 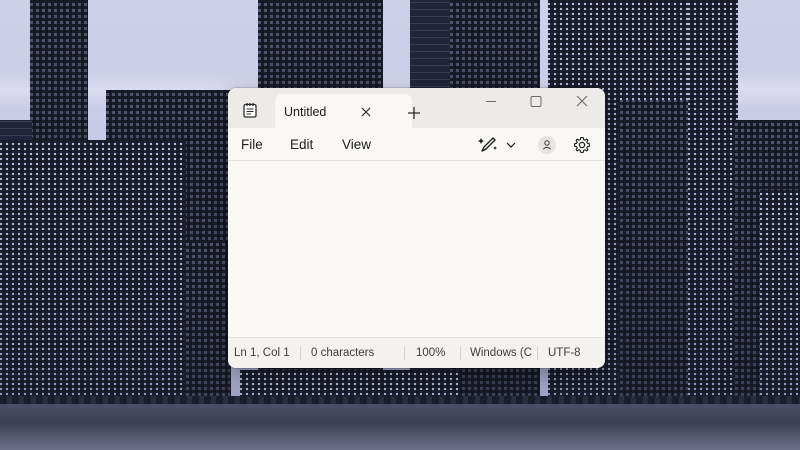 I want to click on menu-bar: File Edit View, so click(x=416, y=144).